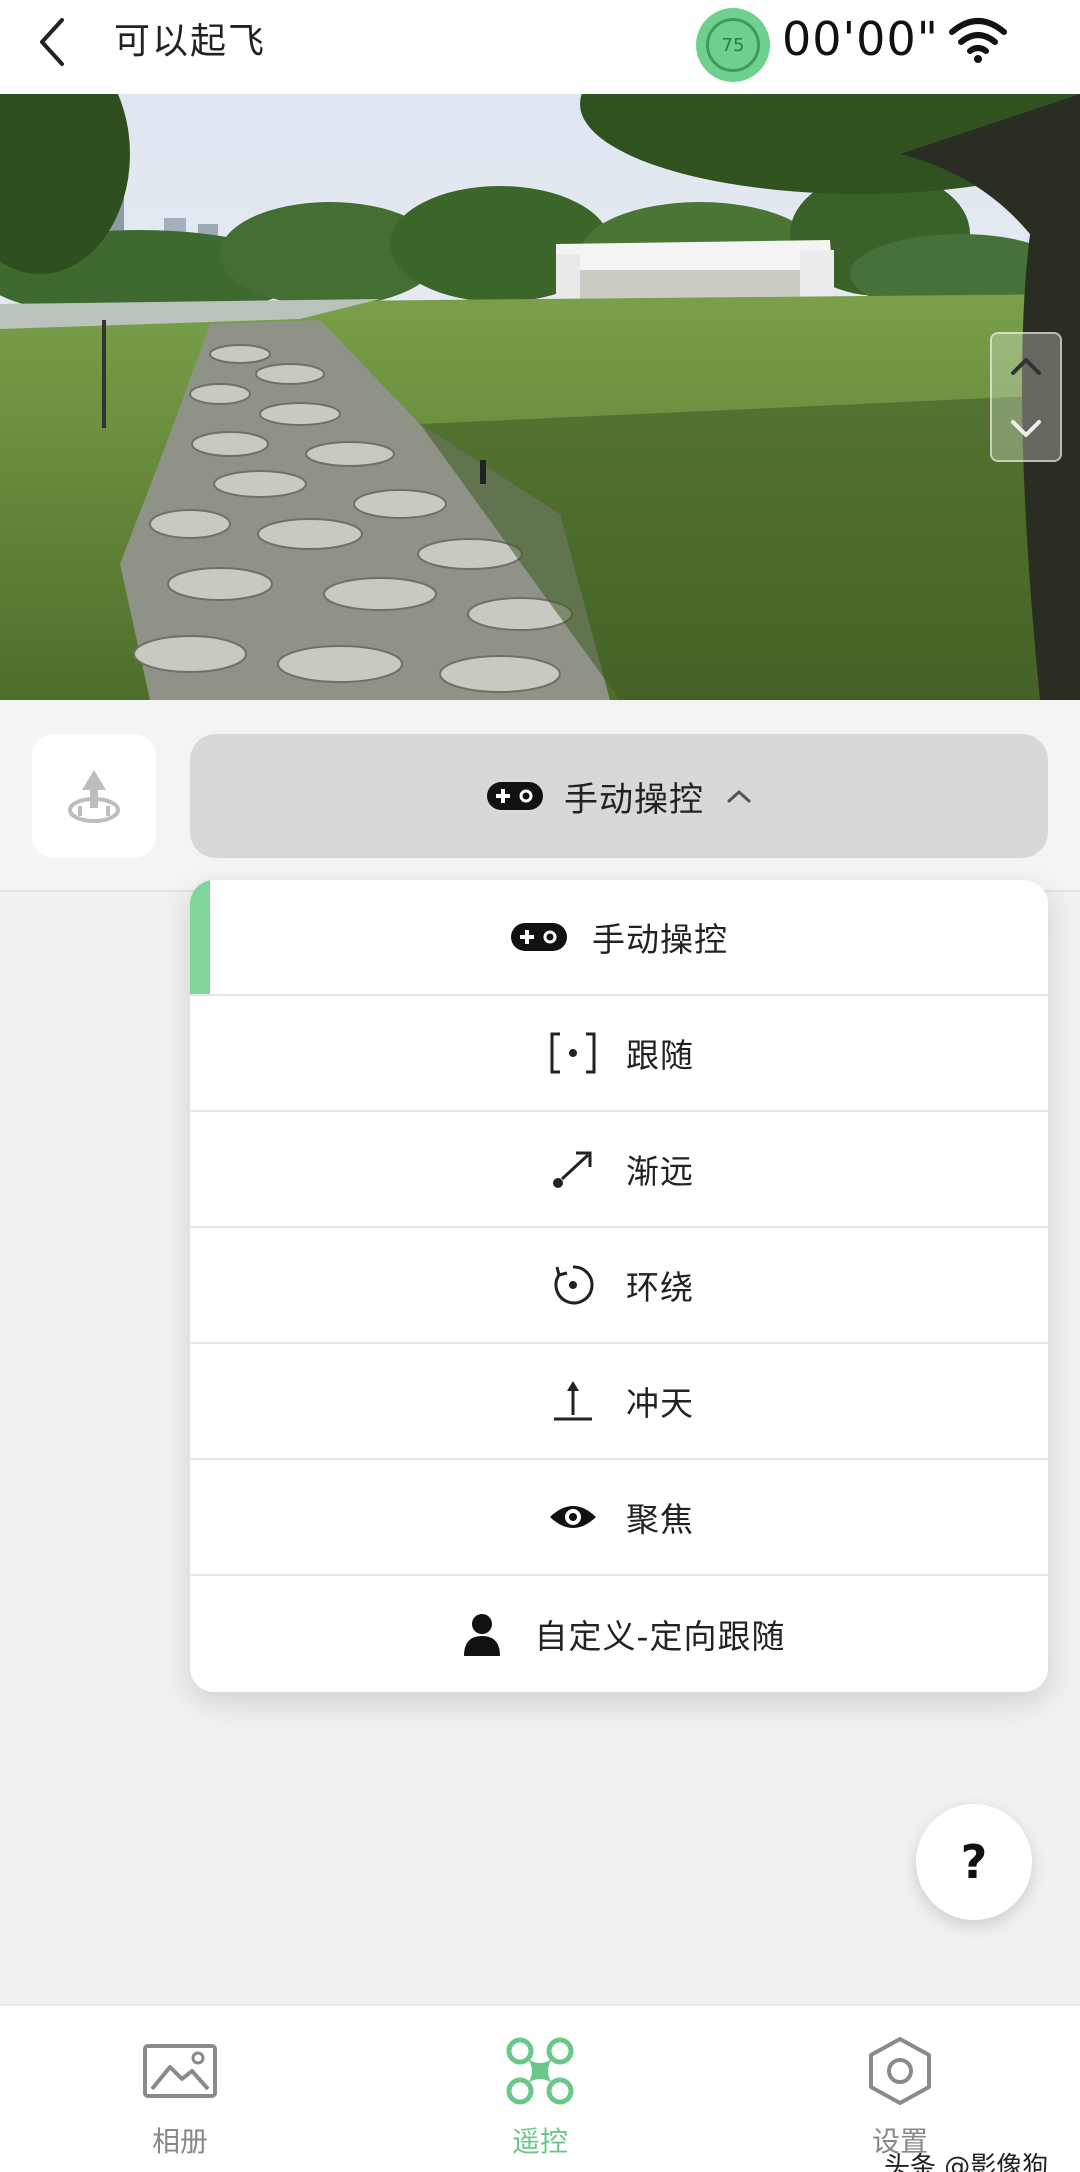  I want to click on back-button, so click(55, 40).